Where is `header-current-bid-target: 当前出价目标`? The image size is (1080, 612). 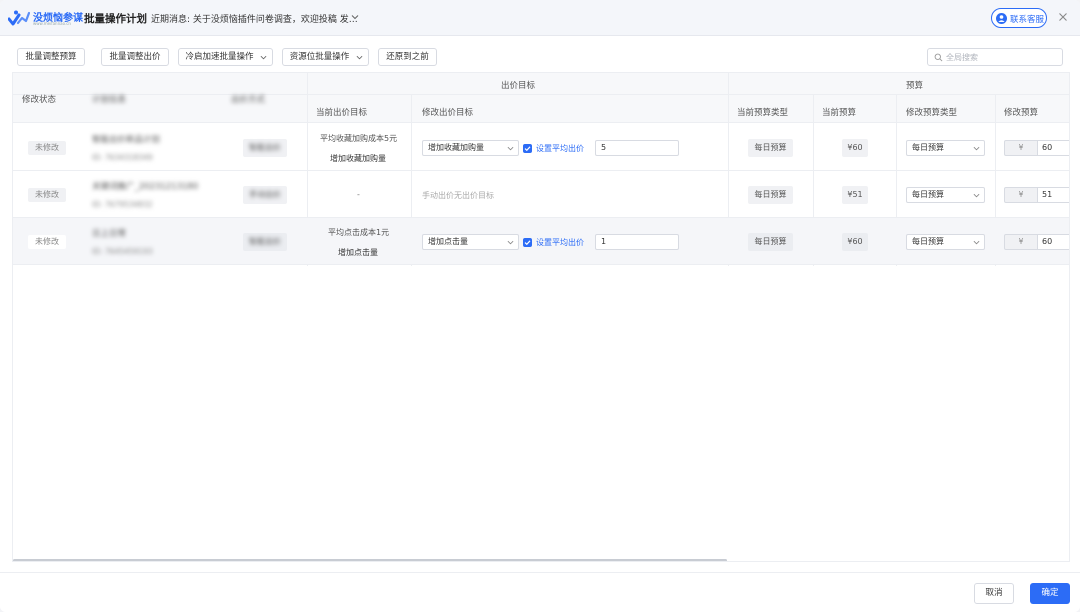 header-current-bid-target: 当前出价目标 is located at coordinates (342, 113).